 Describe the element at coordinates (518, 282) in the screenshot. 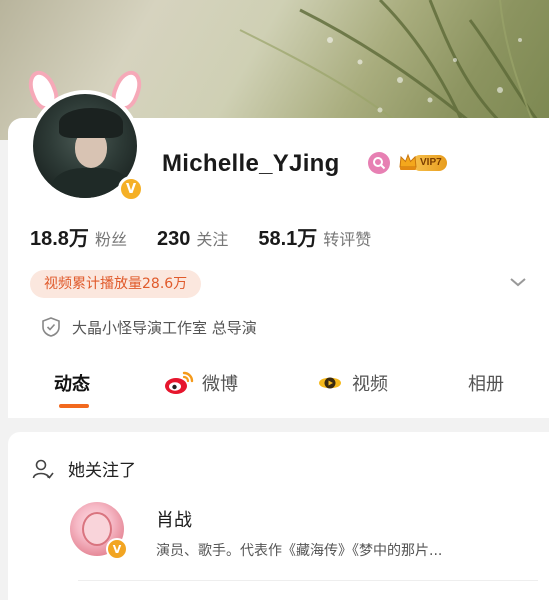

I see `chevron-down-icon` at that location.